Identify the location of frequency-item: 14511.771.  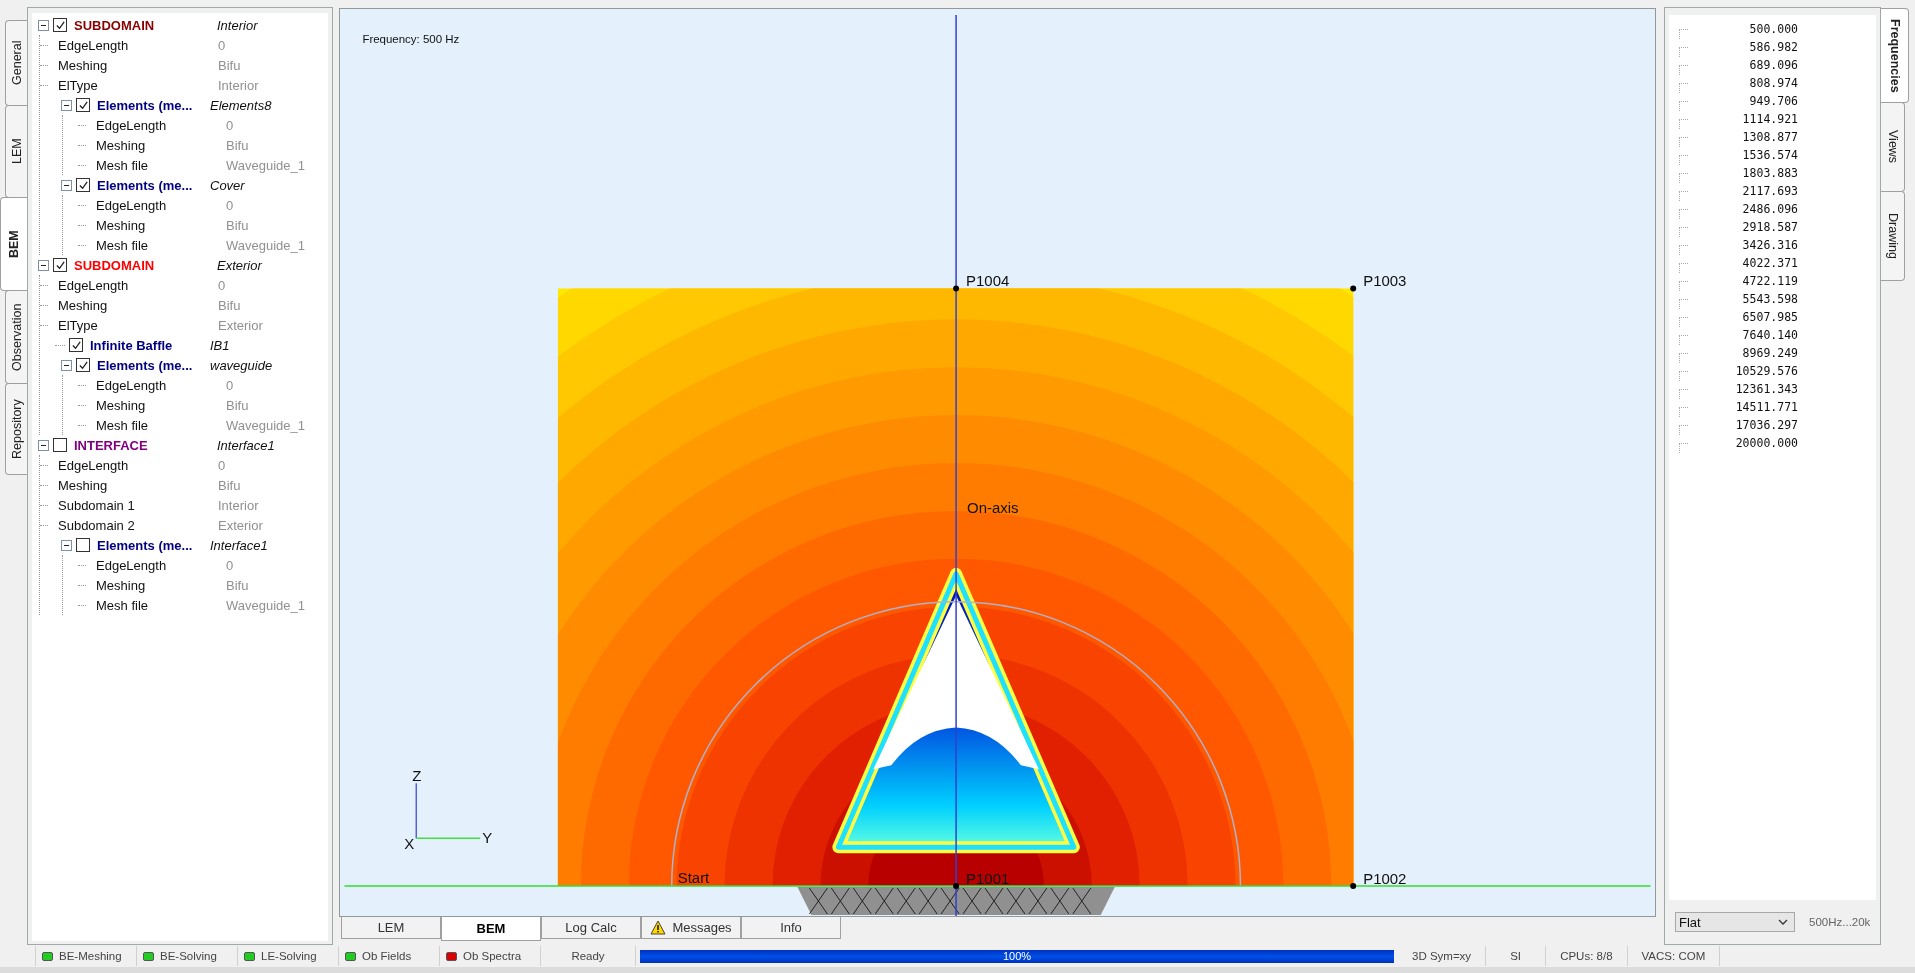
(1743, 407).